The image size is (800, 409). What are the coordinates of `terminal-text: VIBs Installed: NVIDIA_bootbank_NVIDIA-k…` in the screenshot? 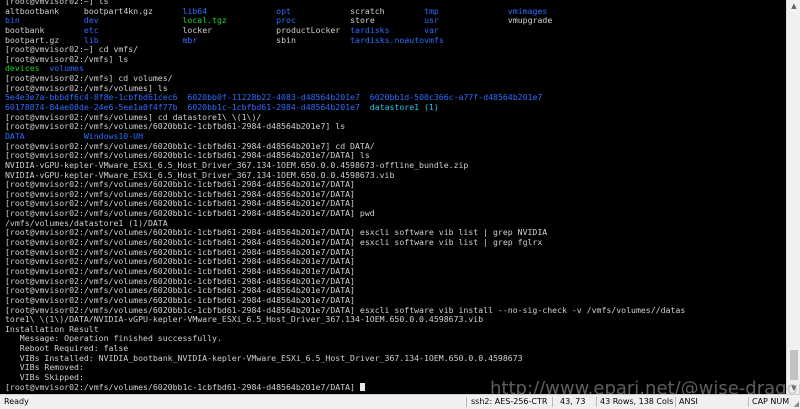 It's located at (264, 357).